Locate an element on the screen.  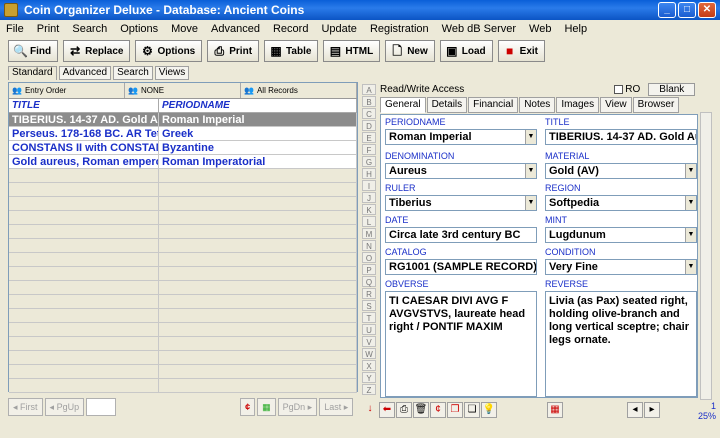
alpha-s: S is located at coordinates (369, 305).